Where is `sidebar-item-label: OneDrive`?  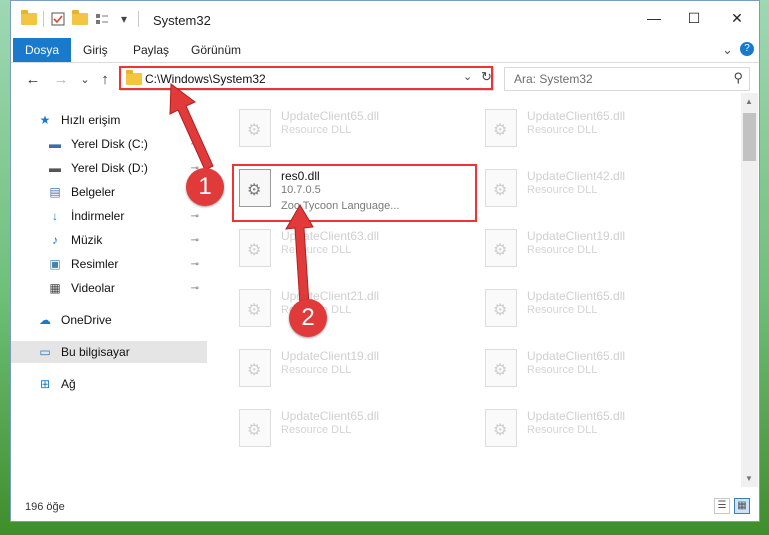
sidebar-item-label: OneDrive is located at coordinates (86, 320).